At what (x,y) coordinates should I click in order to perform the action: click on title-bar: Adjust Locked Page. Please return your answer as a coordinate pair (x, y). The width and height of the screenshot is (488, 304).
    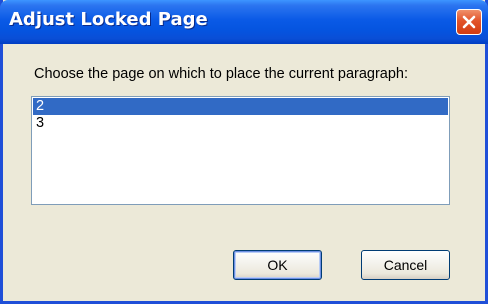
    Looking at the image, I should click on (244, 22).